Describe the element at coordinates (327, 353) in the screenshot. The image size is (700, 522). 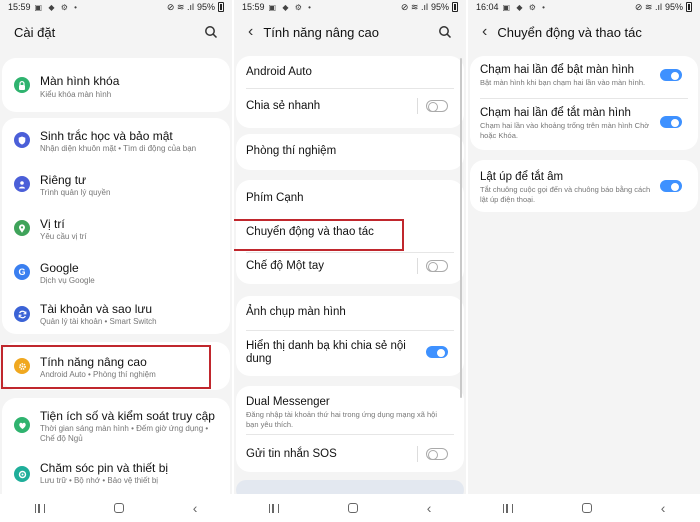
I see `show-contacts-item: Hiển thị danh bạ khi chia sẻ nội dung` at that location.